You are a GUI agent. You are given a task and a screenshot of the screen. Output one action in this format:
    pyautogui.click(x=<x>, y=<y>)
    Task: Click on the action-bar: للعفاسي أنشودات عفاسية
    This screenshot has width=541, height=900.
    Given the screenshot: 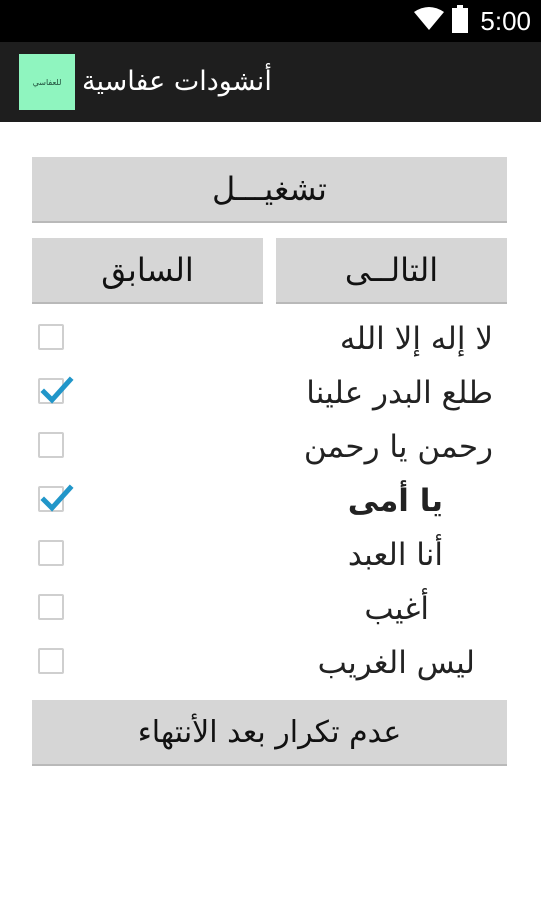 What is the action you would take?
    pyautogui.click(x=270, y=82)
    